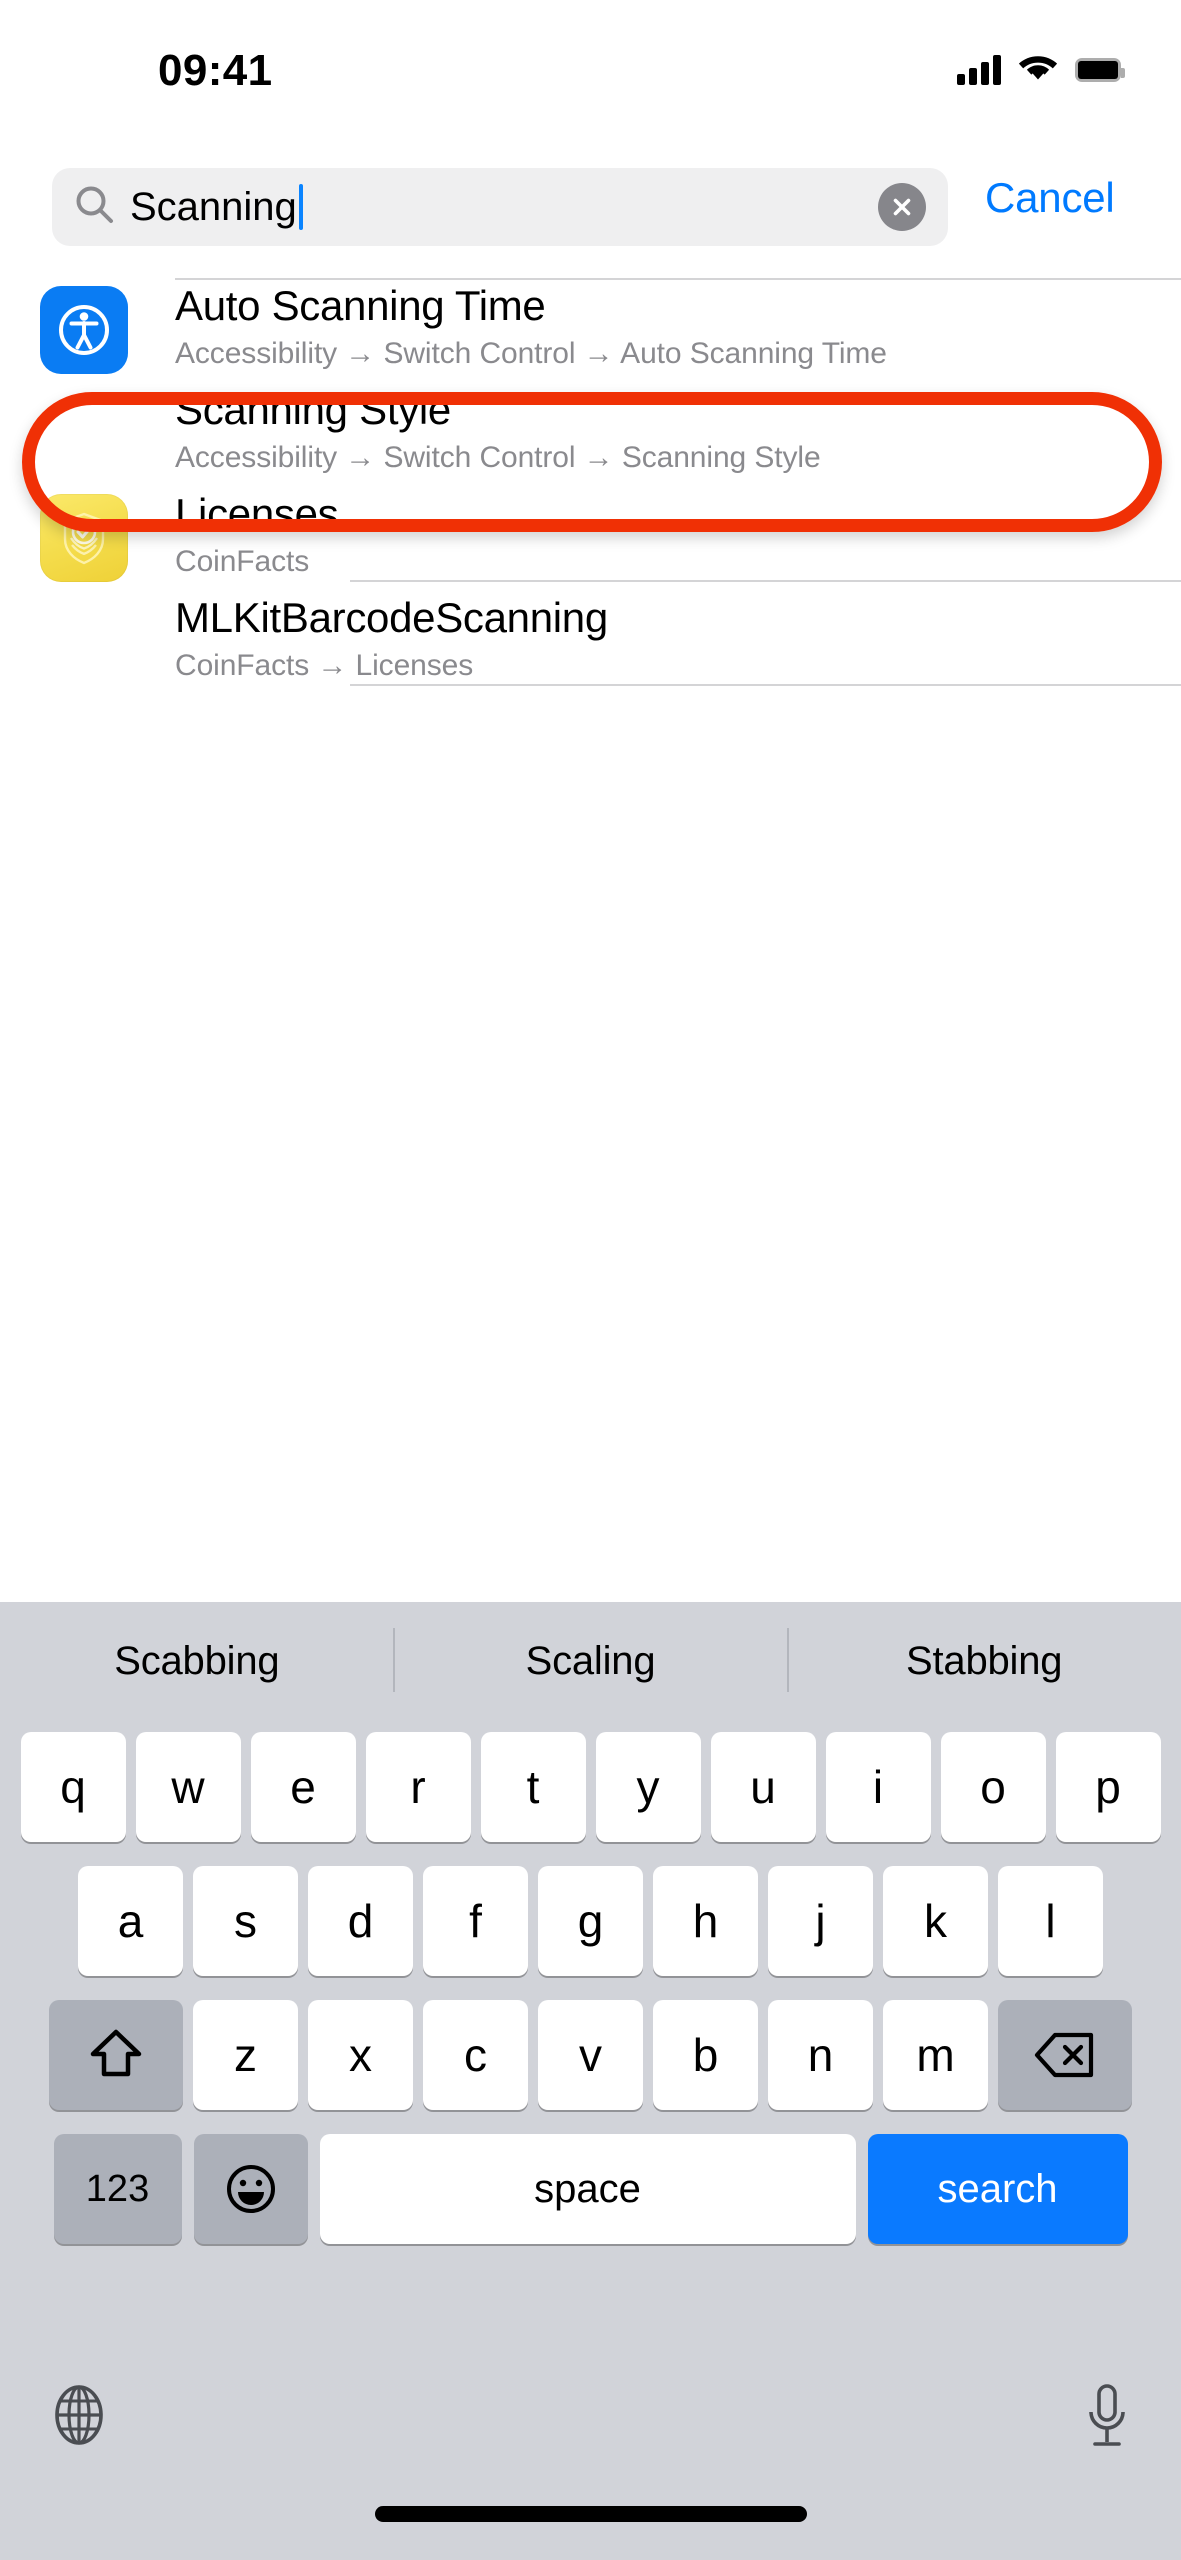 The width and height of the screenshot is (1181, 2560). Describe the element at coordinates (300, 207) in the screenshot. I see `text-caret` at that location.